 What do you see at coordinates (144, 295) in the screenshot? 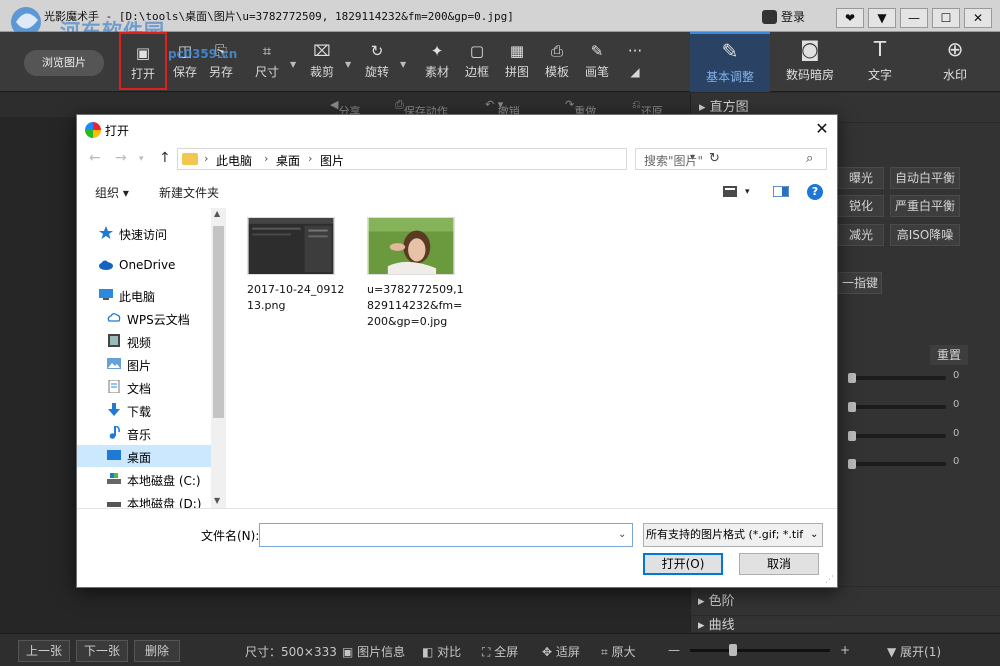
I see `nav-this-pc: 此电脑` at bounding box center [144, 295].